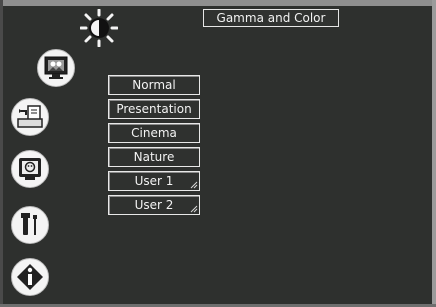 The height and width of the screenshot is (307, 436). What do you see at coordinates (1, 153) in the screenshot?
I see `frame-left` at bounding box center [1, 153].